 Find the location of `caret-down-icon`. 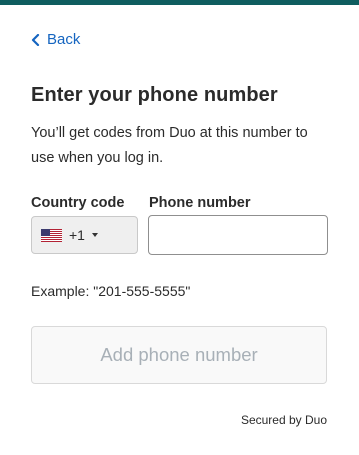

caret-down-icon is located at coordinates (94, 235).